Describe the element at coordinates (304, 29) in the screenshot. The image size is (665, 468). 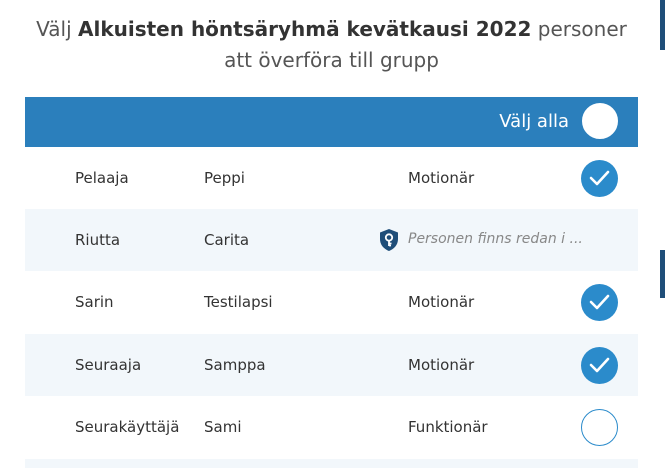
I see `group-name: Alkuisten höntsäryhmä kevätkausi 2022` at that location.